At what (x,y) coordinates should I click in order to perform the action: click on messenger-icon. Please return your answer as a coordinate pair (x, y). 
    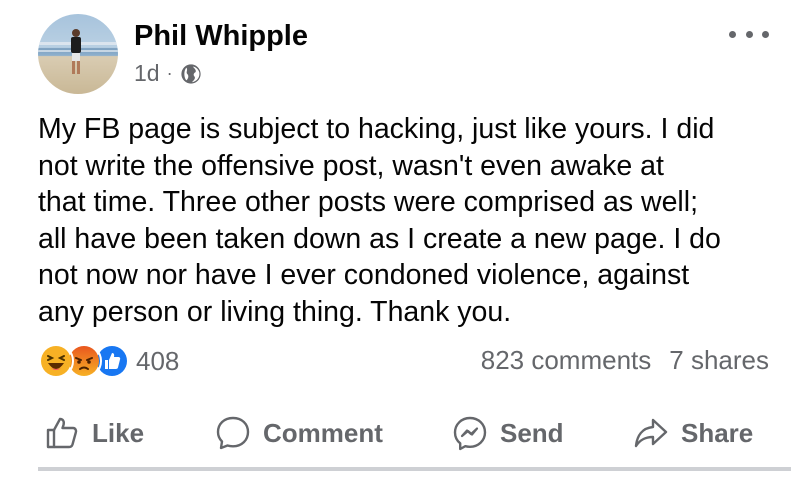
    Looking at the image, I should click on (470, 433).